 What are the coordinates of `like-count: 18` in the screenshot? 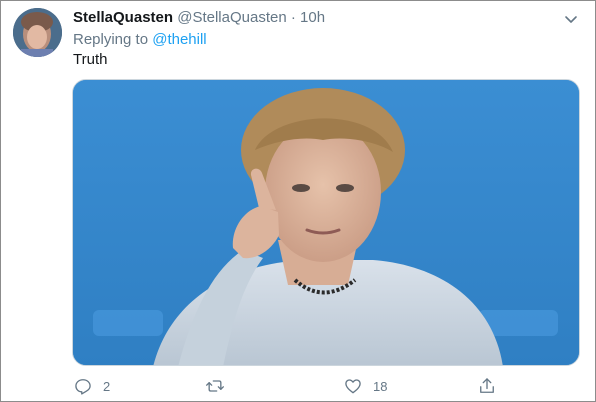 It's located at (380, 386).